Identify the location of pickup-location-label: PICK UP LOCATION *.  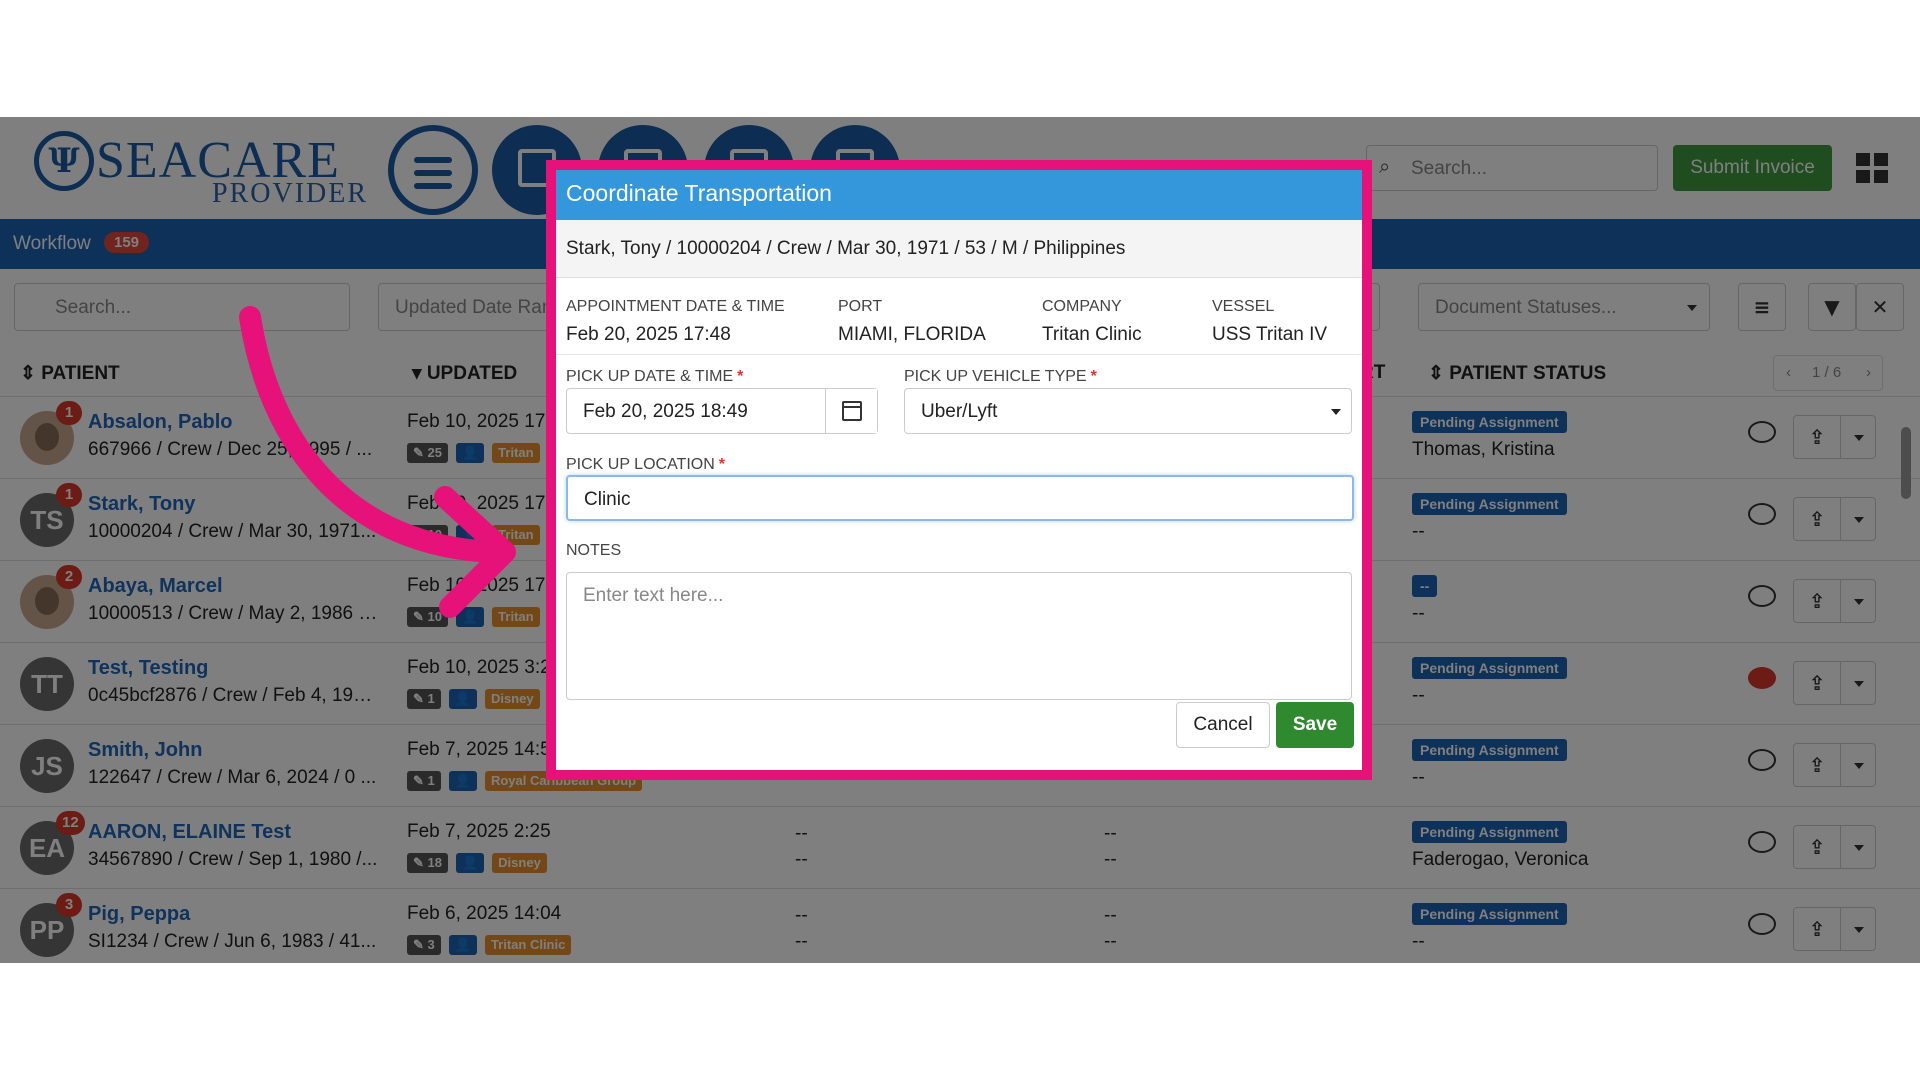
(645, 465).